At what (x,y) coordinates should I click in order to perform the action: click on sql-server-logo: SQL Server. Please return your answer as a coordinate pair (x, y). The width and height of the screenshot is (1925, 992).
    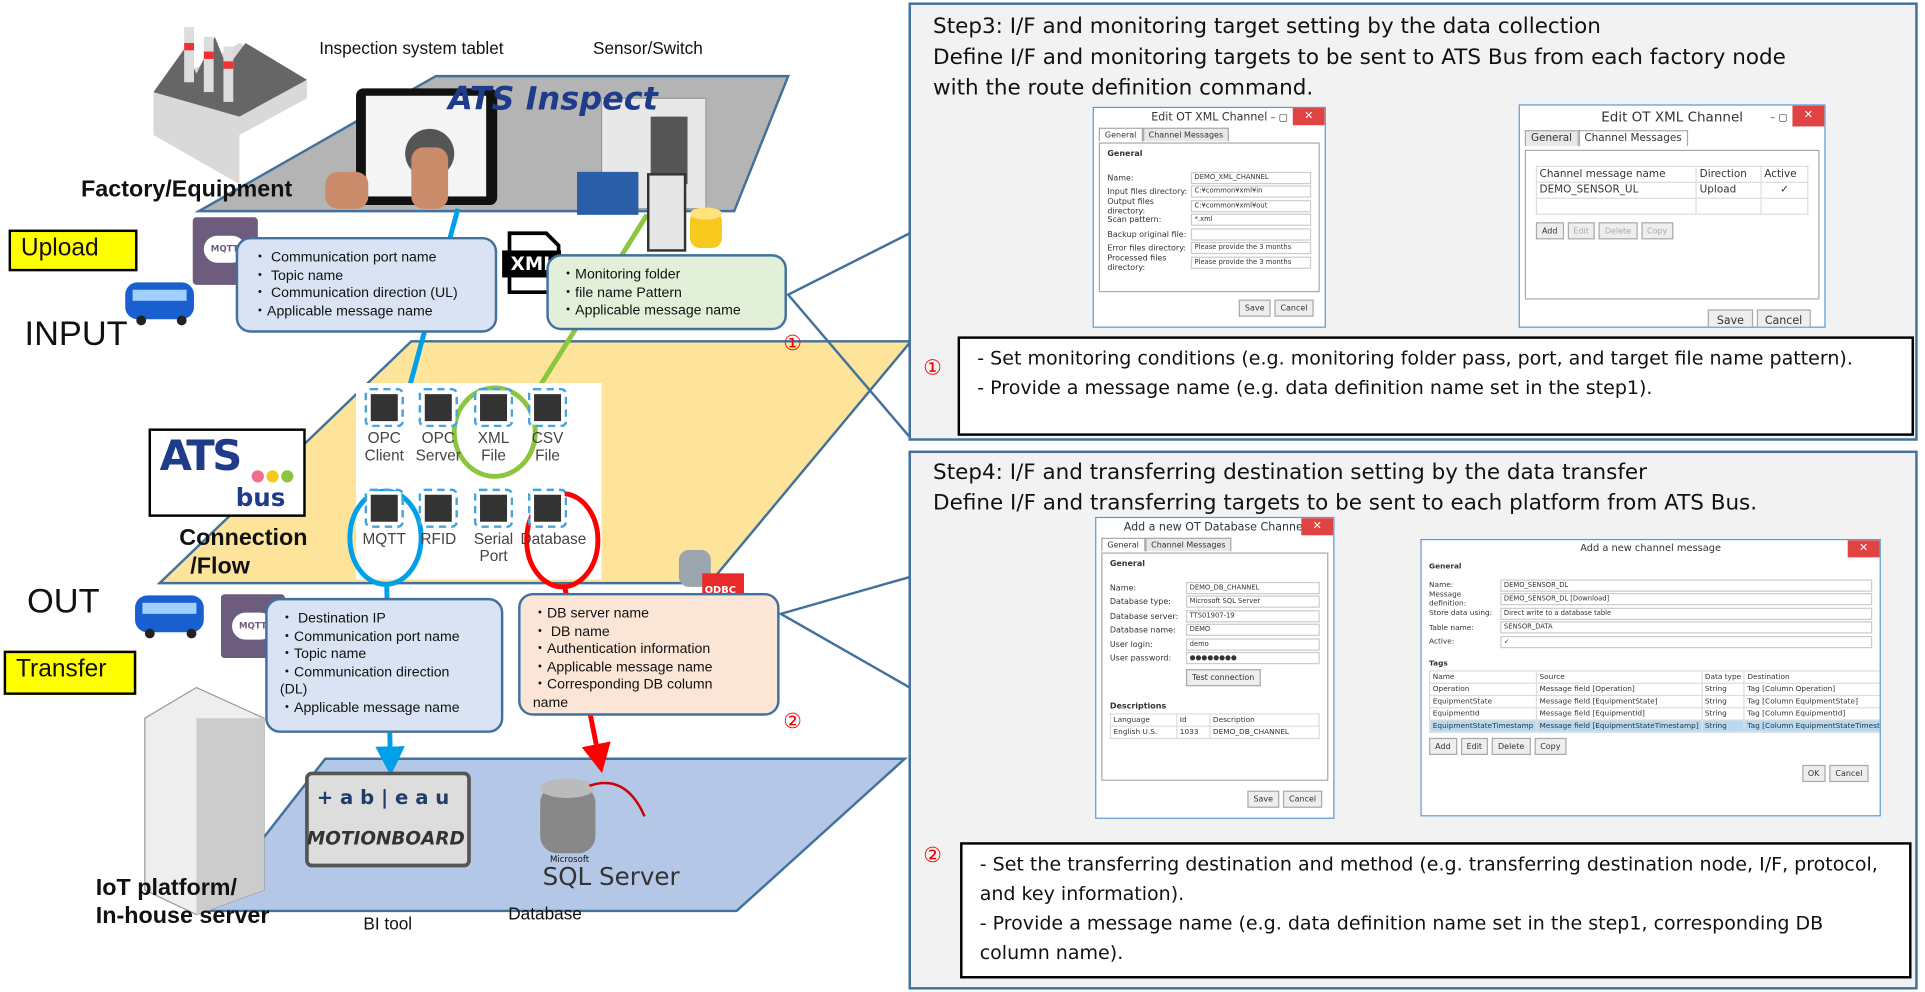
    Looking at the image, I should click on (611, 876).